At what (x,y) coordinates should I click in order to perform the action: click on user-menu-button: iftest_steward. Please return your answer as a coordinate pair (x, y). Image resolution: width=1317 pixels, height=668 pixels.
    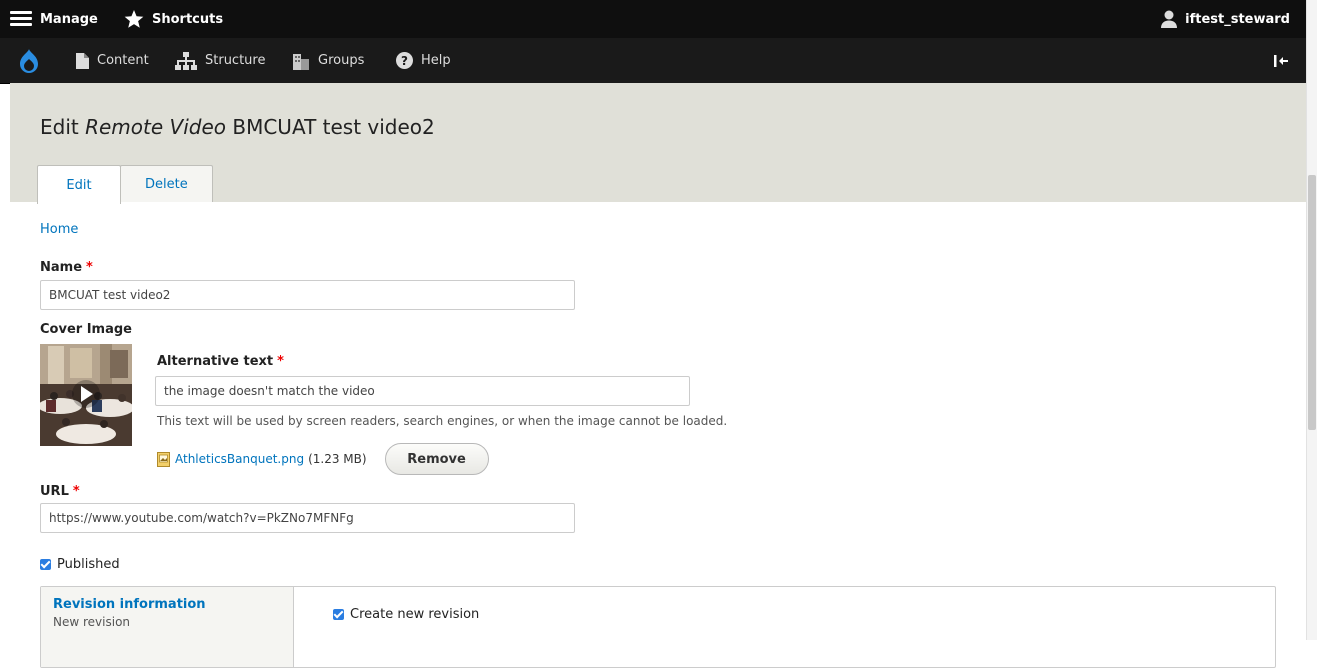
    Looking at the image, I should click on (1225, 19).